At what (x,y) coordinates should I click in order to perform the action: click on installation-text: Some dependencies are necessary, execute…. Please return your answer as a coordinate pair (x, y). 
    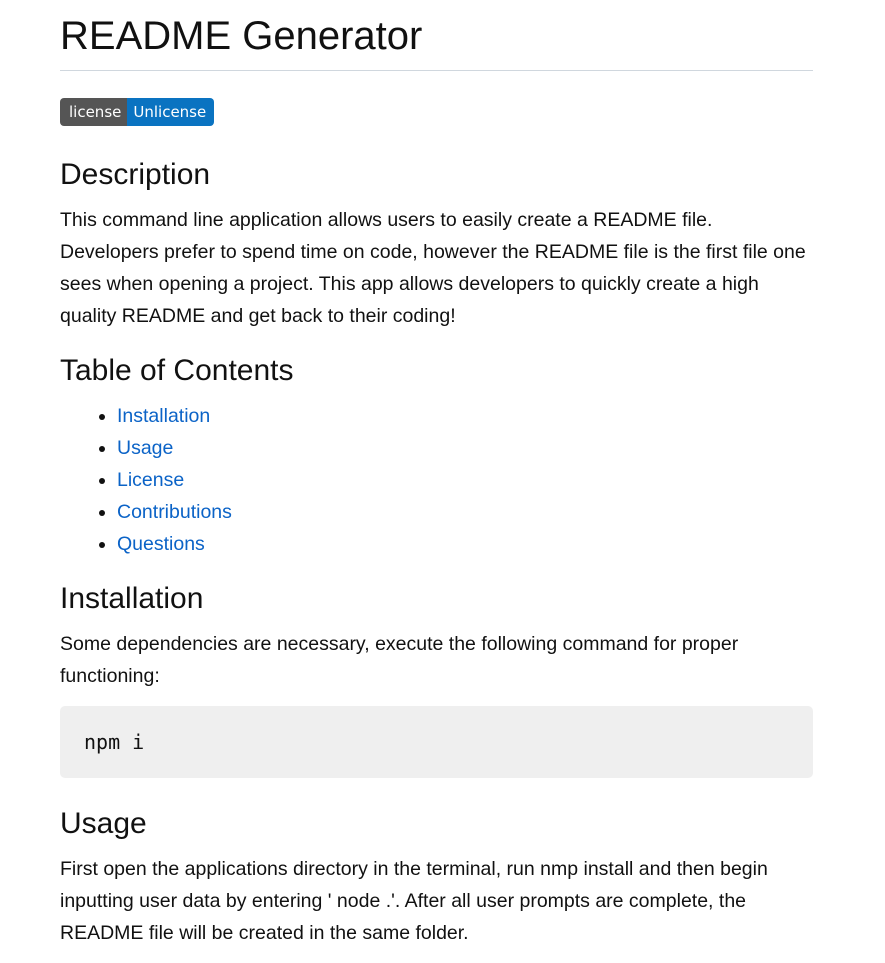
    Looking at the image, I should click on (399, 660).